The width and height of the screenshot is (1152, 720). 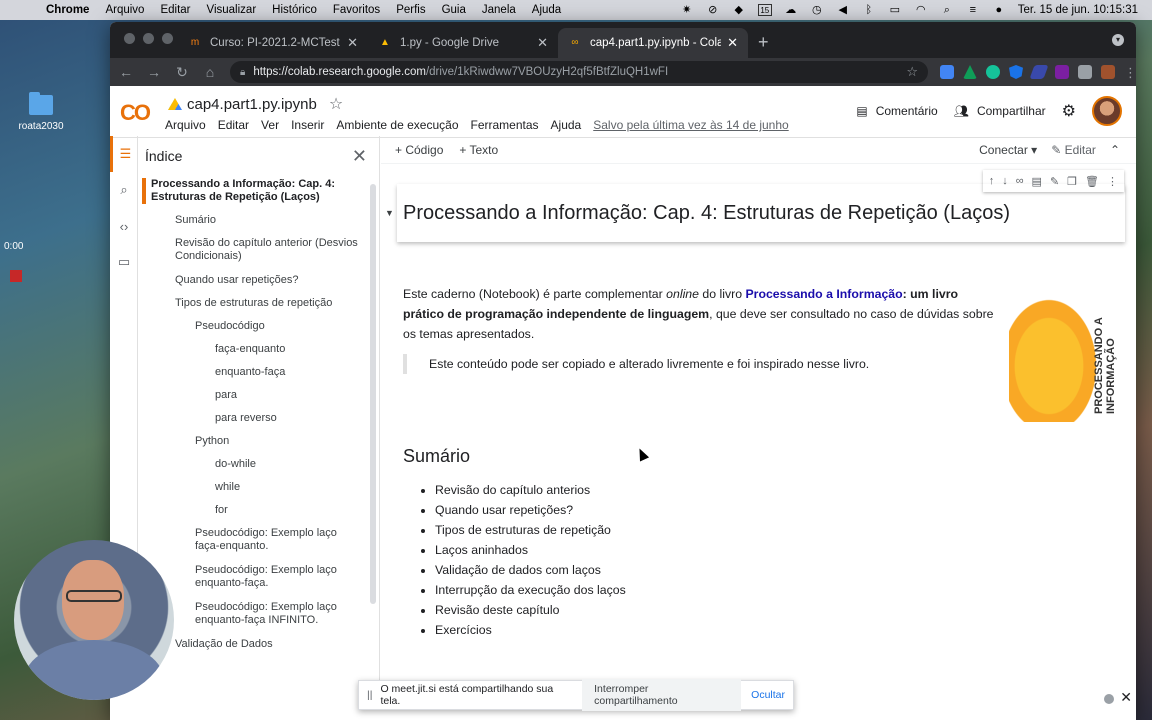 I want to click on tab-colab: ∞ cap4.part1.py.ipynb - Colabora ✕, so click(x=653, y=43).